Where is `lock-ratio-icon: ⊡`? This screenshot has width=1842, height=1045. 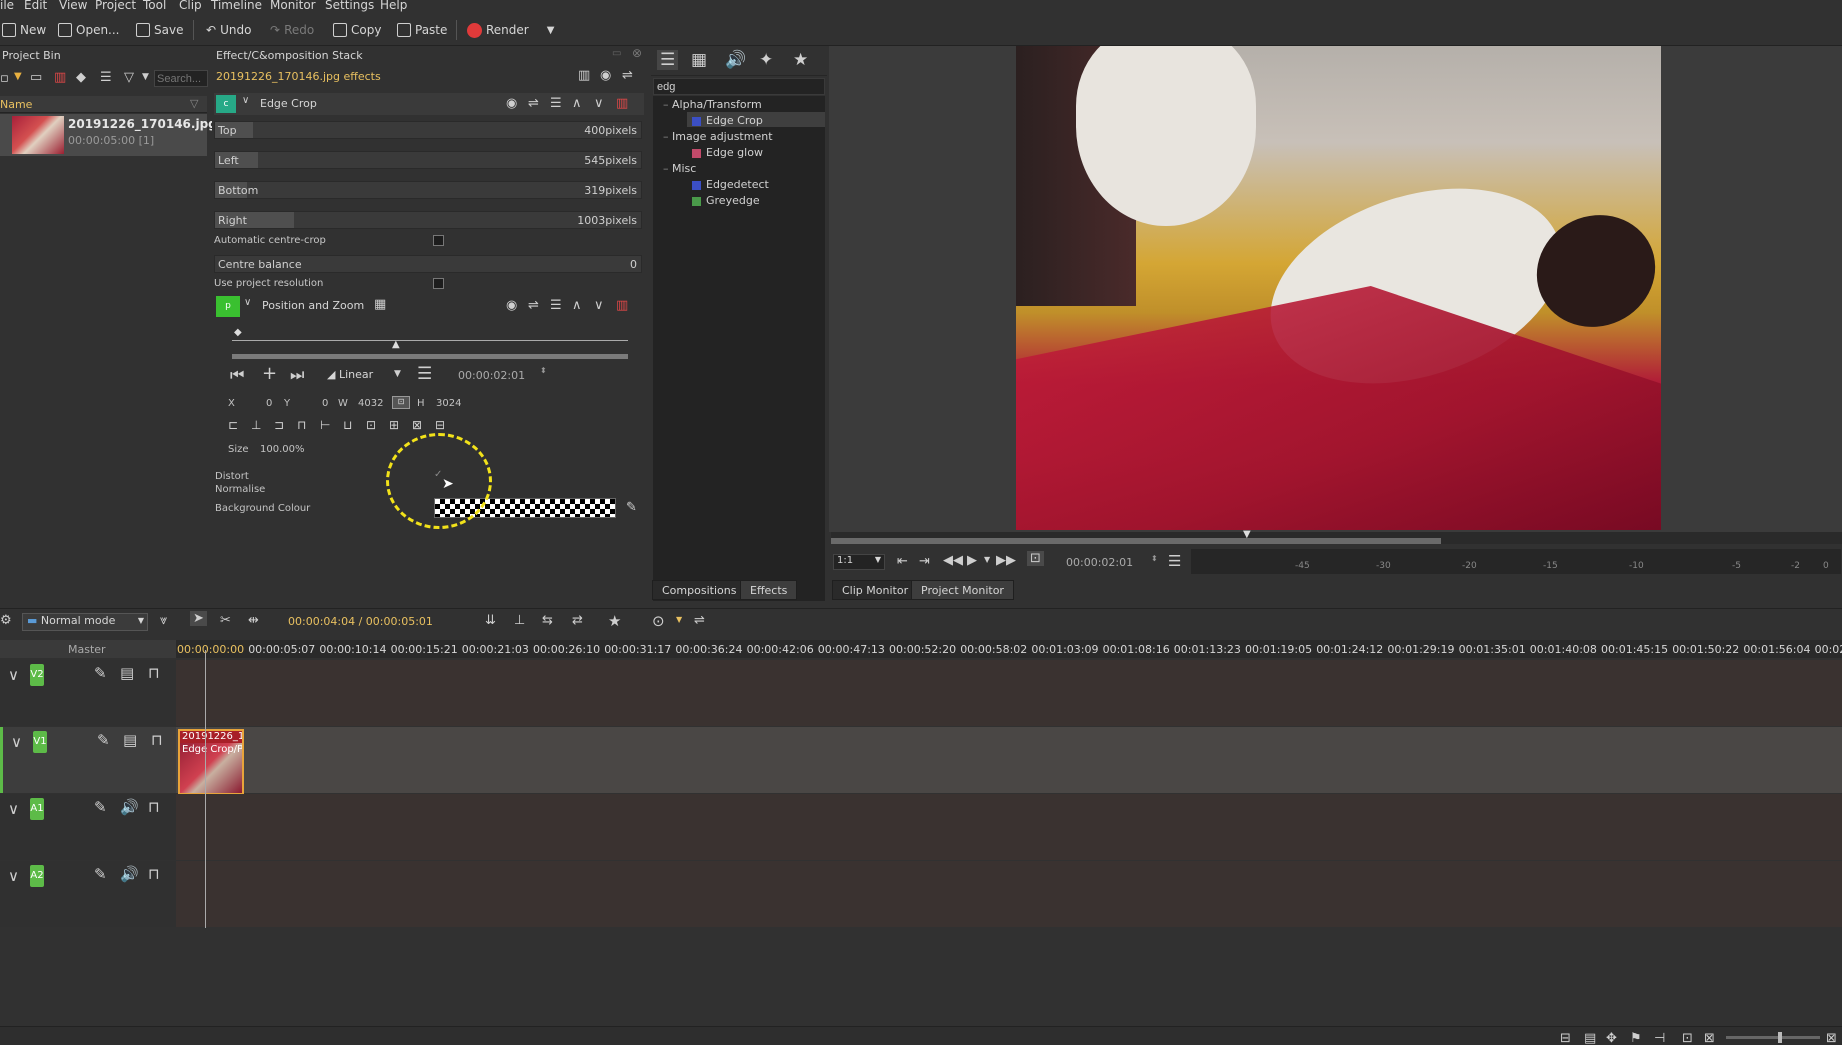
lock-ratio-icon: ⊡ is located at coordinates (401, 402).